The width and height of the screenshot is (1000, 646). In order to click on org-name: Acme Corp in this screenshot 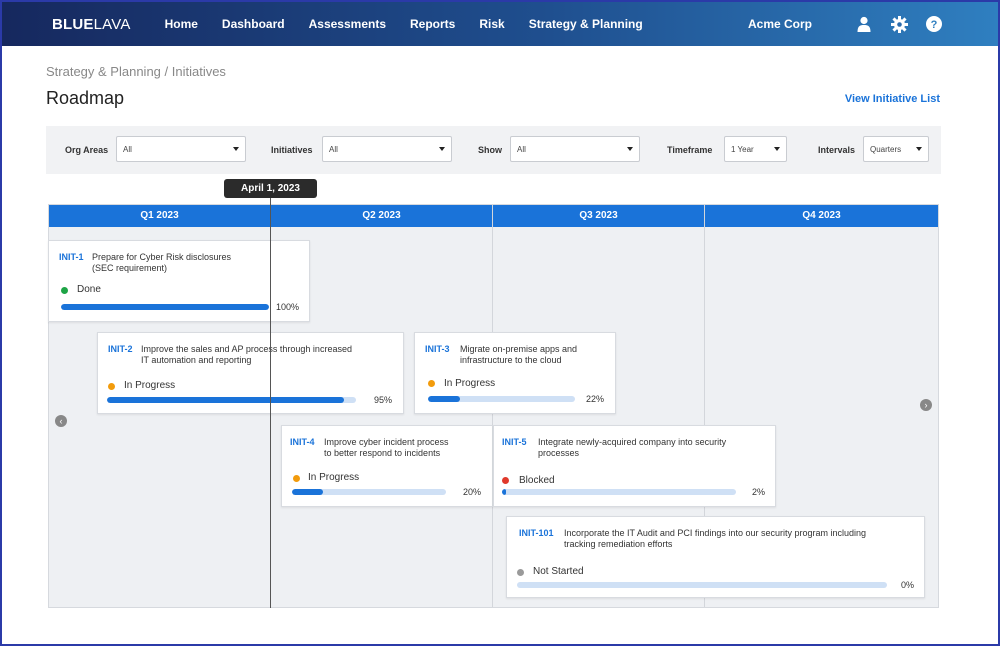, I will do `click(780, 24)`.